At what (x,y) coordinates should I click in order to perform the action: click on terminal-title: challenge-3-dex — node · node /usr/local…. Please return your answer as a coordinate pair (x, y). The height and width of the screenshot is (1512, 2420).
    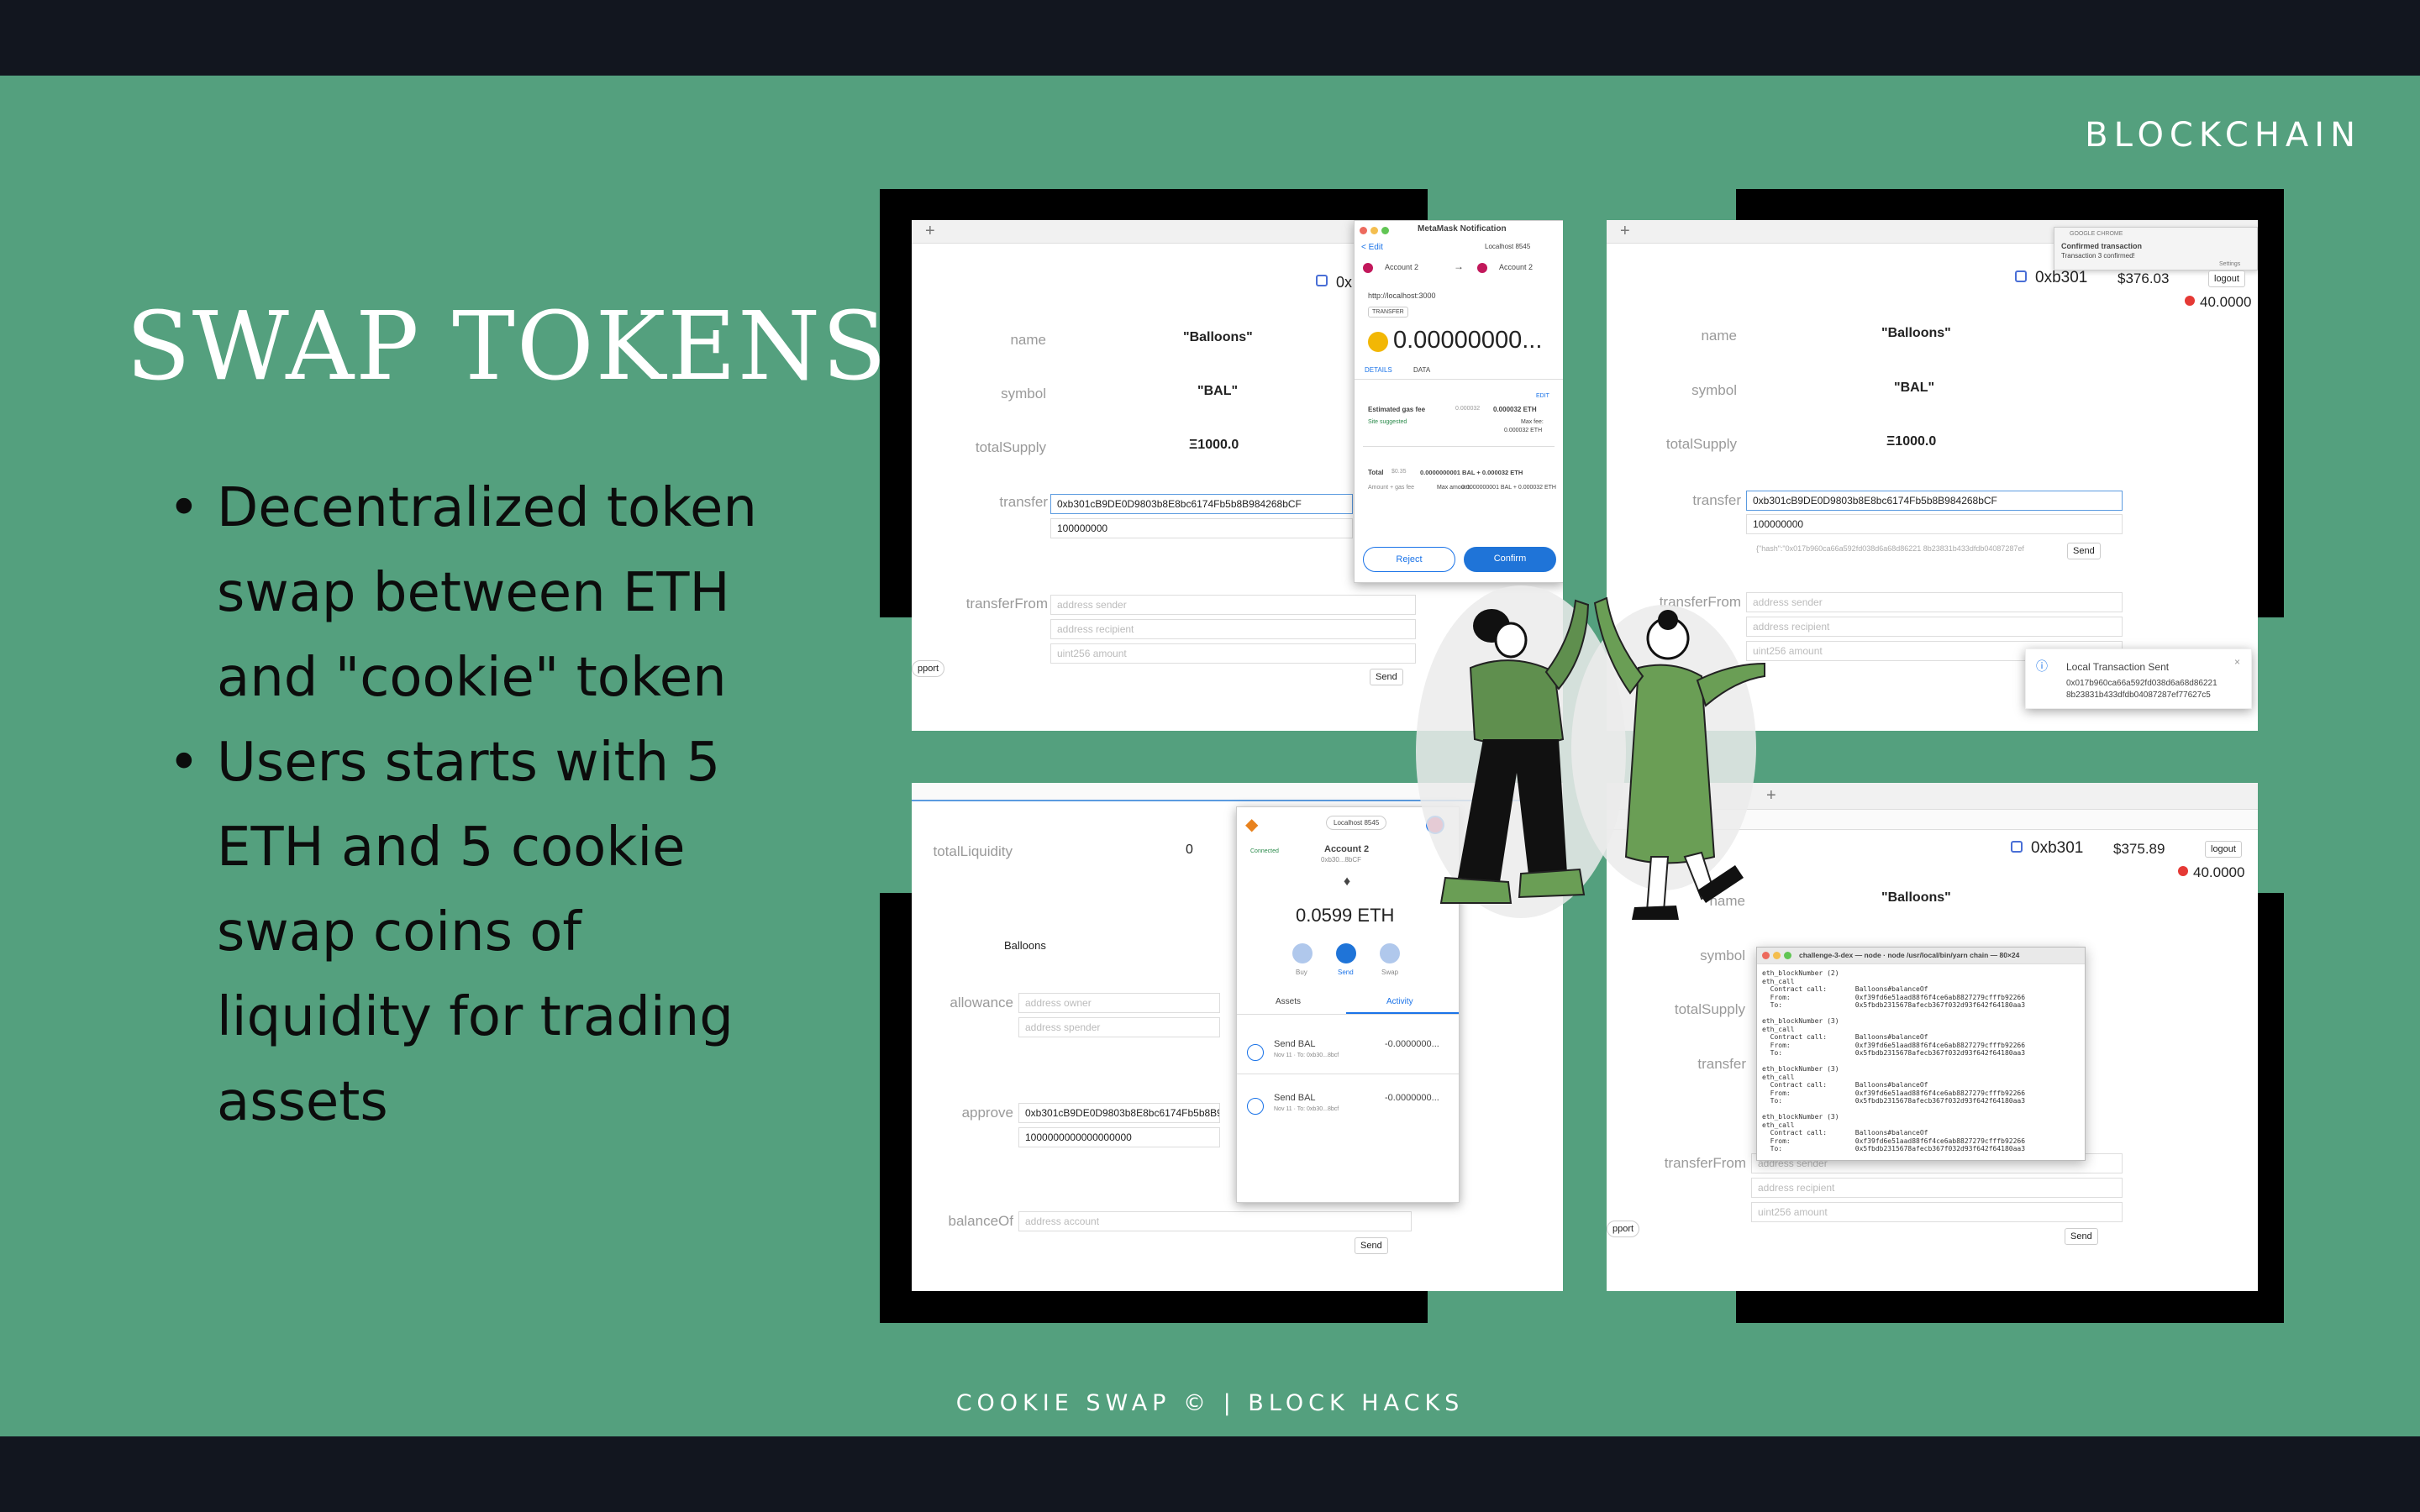
    Looking at the image, I should click on (1910, 955).